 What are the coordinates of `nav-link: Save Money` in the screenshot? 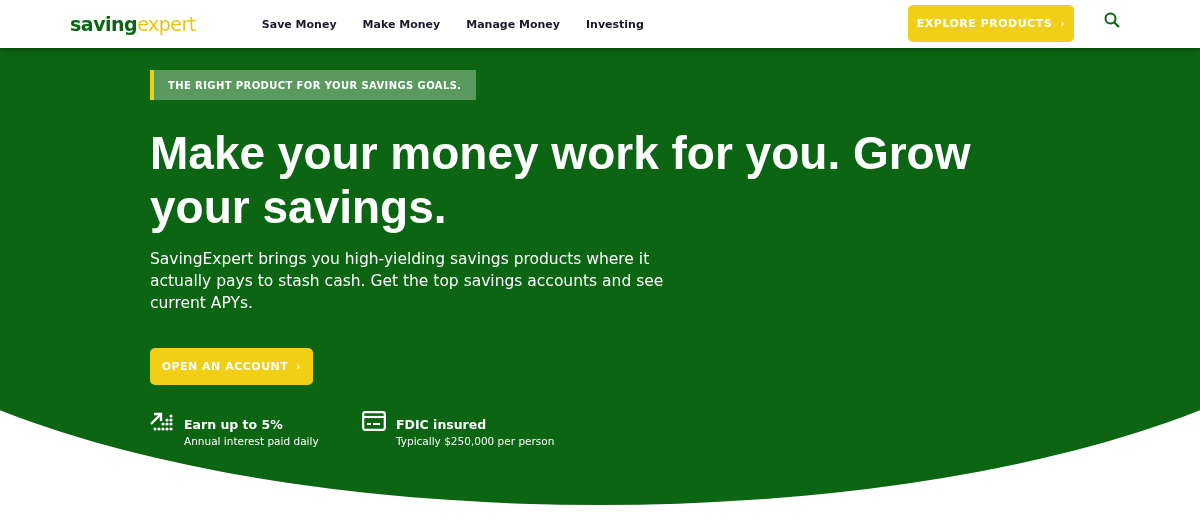 It's located at (299, 24).